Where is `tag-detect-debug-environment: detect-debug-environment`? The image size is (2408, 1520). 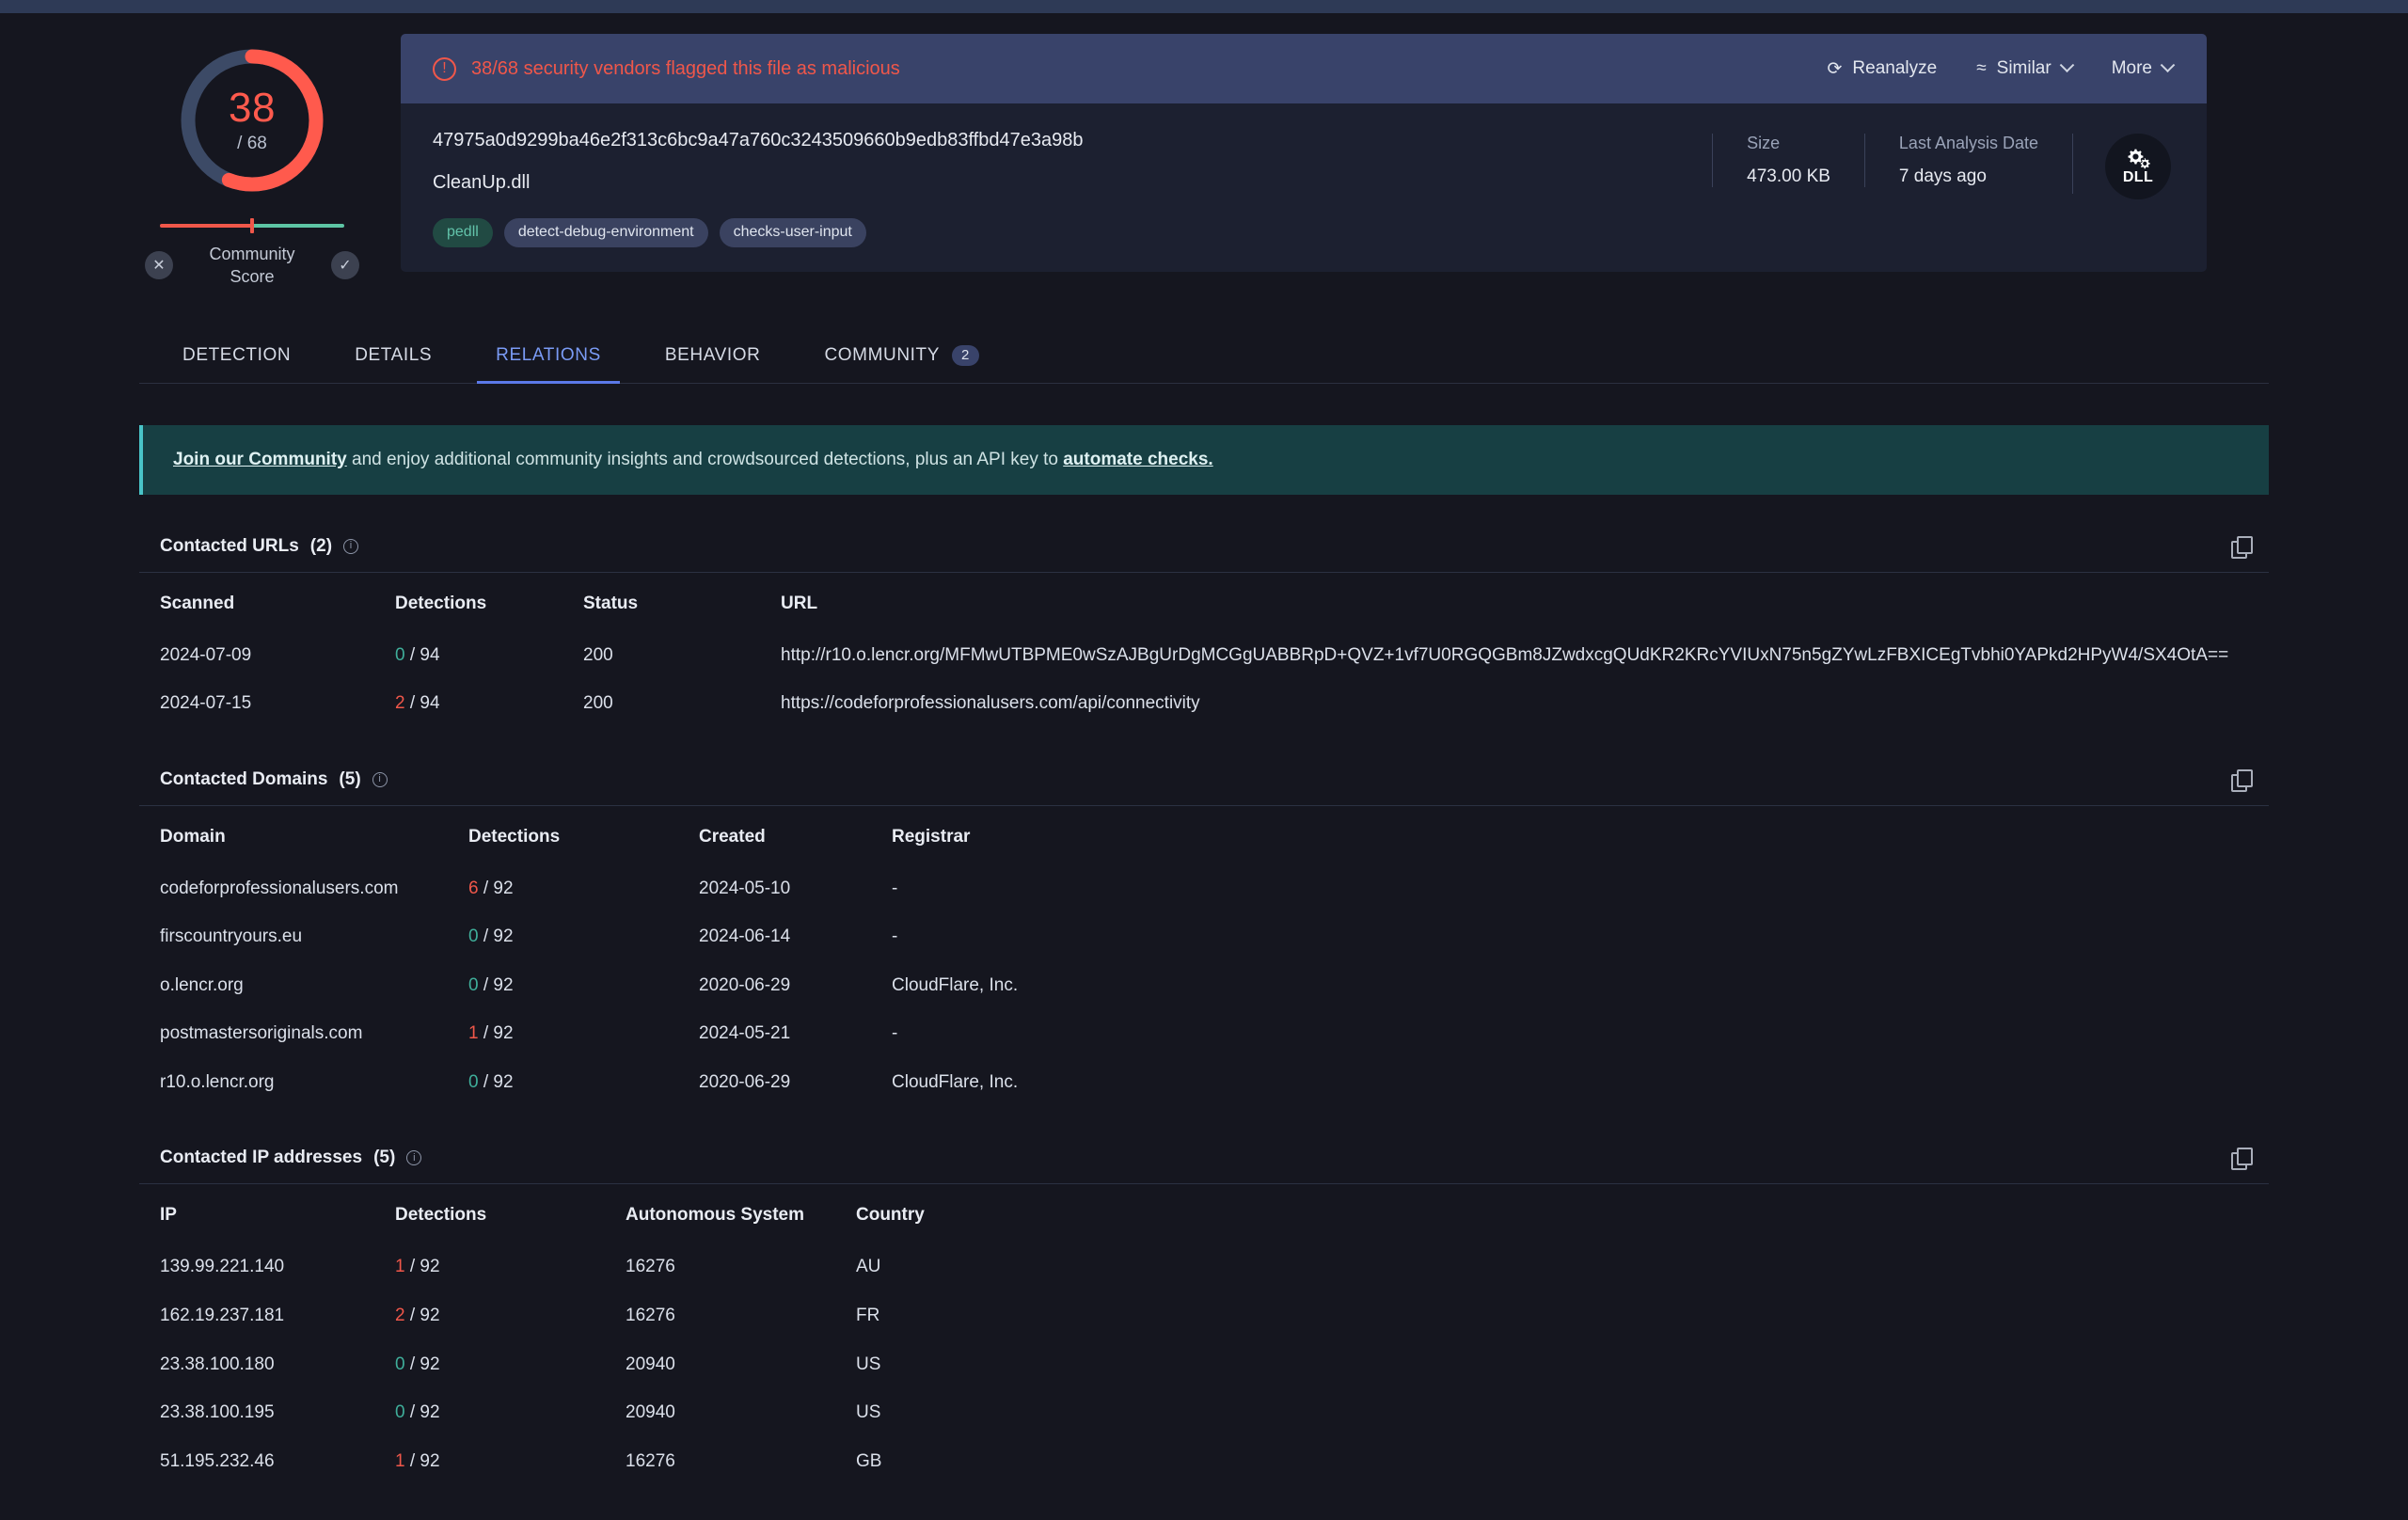
tag-detect-debug-environment: detect-debug-environment is located at coordinates (606, 232).